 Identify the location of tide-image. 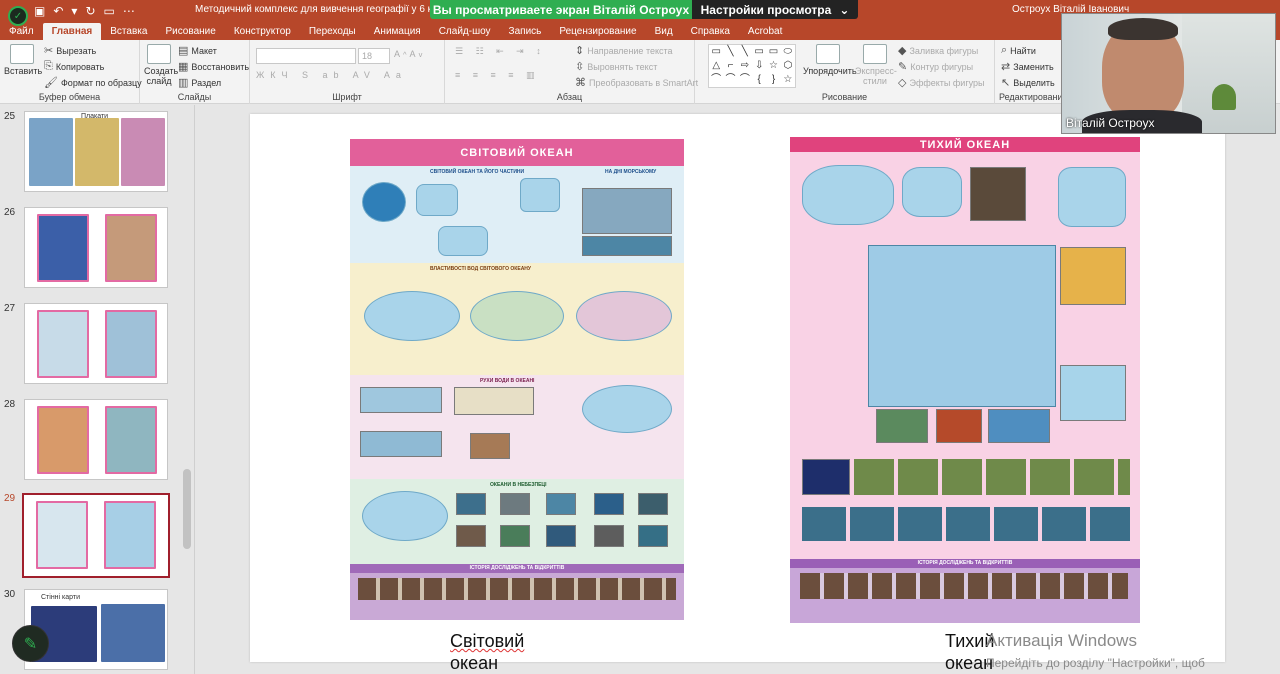
(494, 401).